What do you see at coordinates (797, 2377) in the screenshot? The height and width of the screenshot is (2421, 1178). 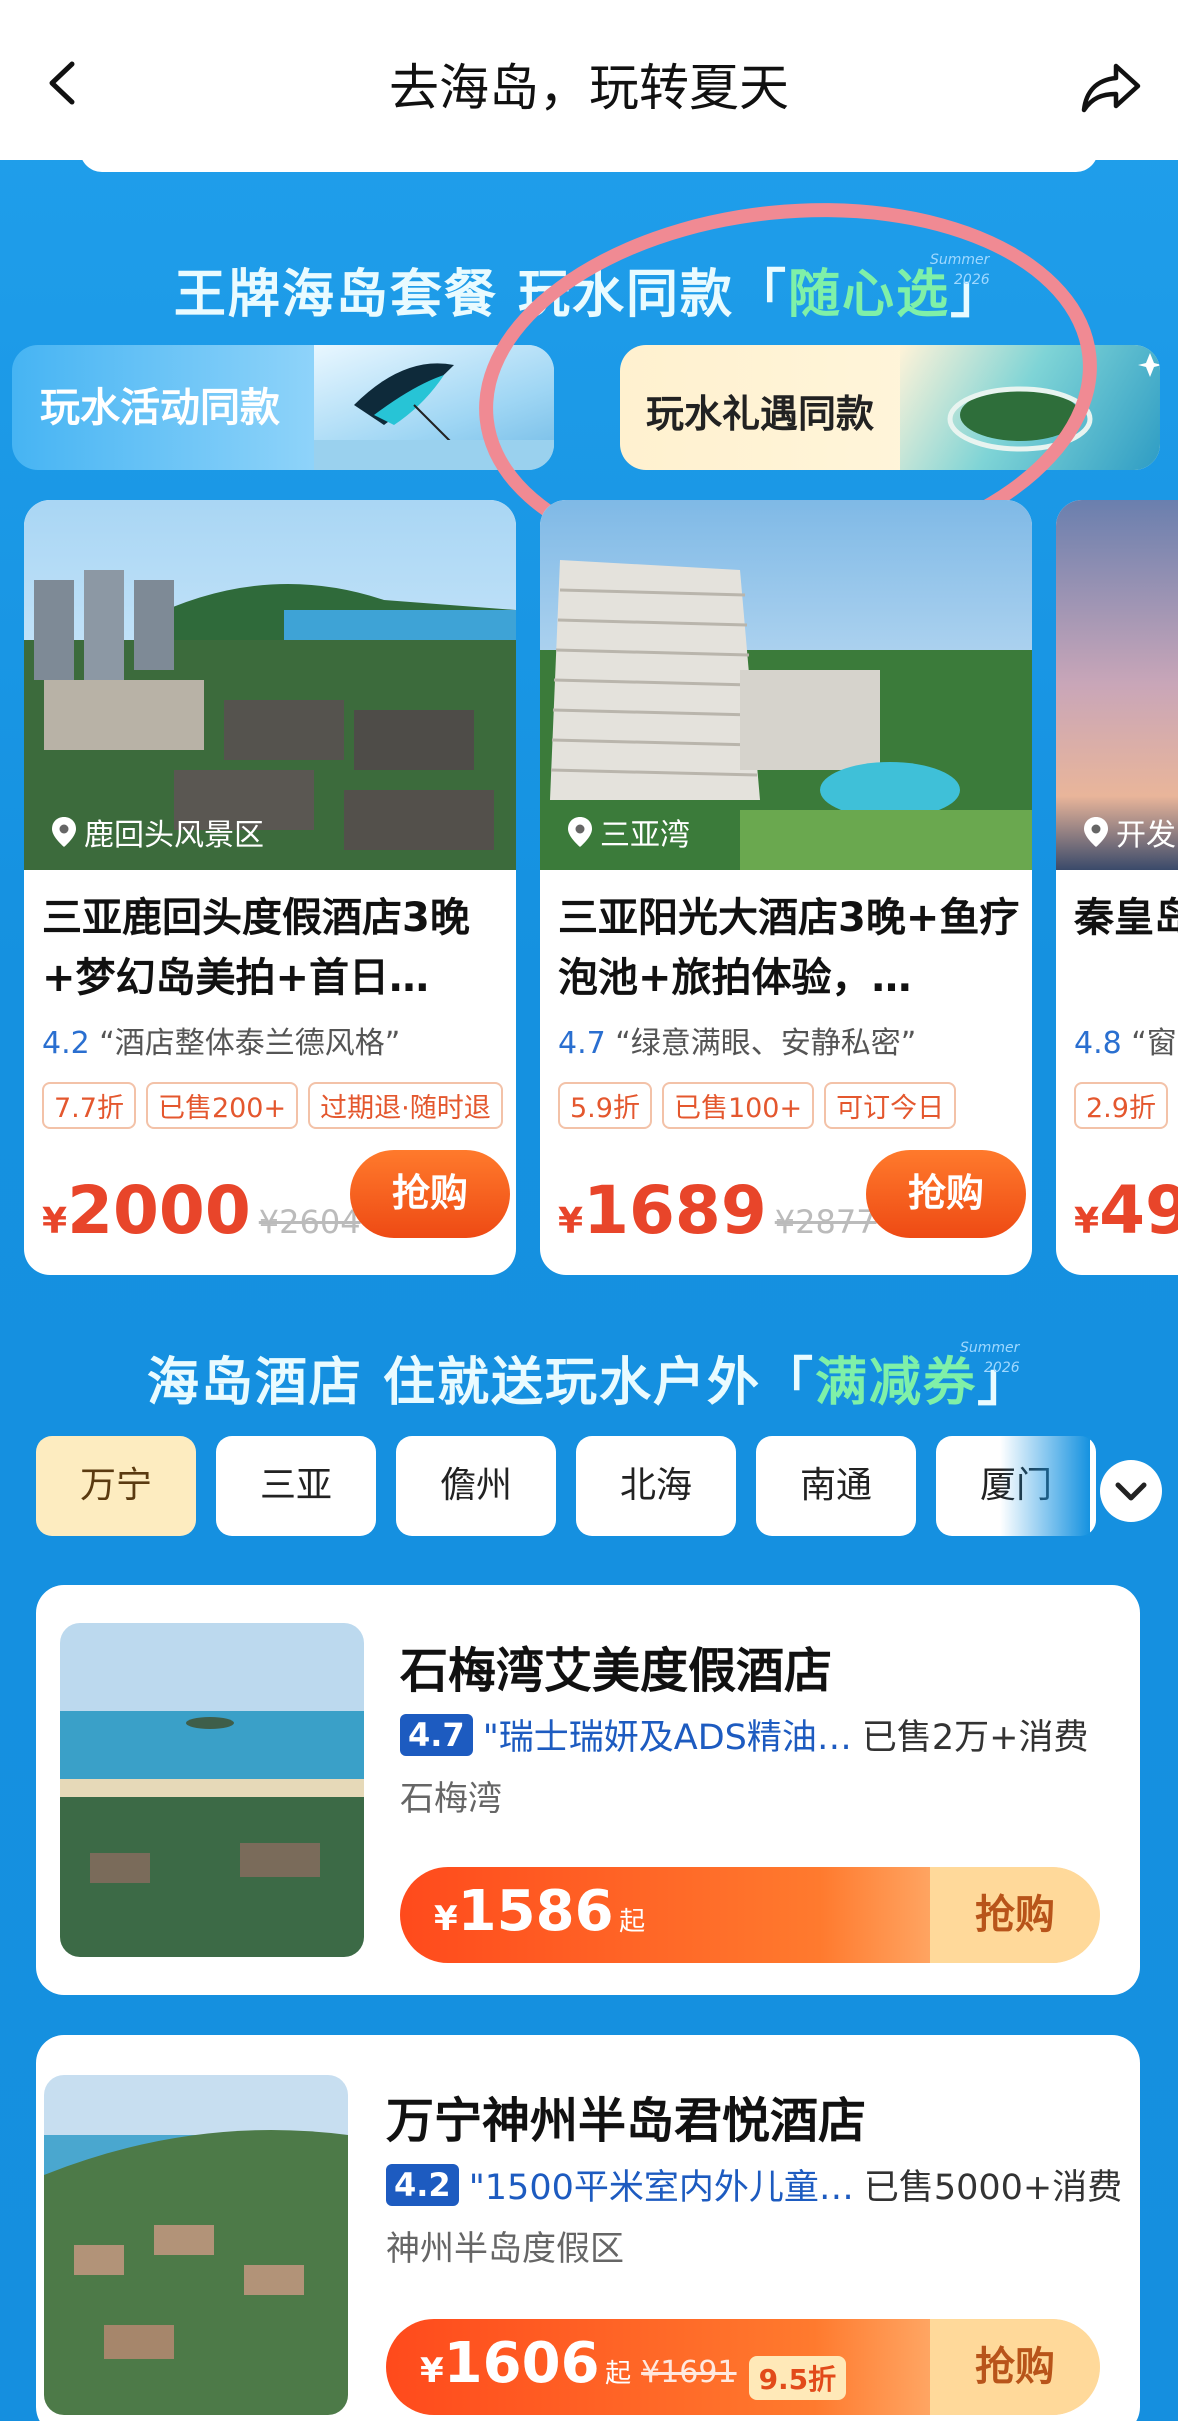 I see `discount-badge: 9.5折` at bounding box center [797, 2377].